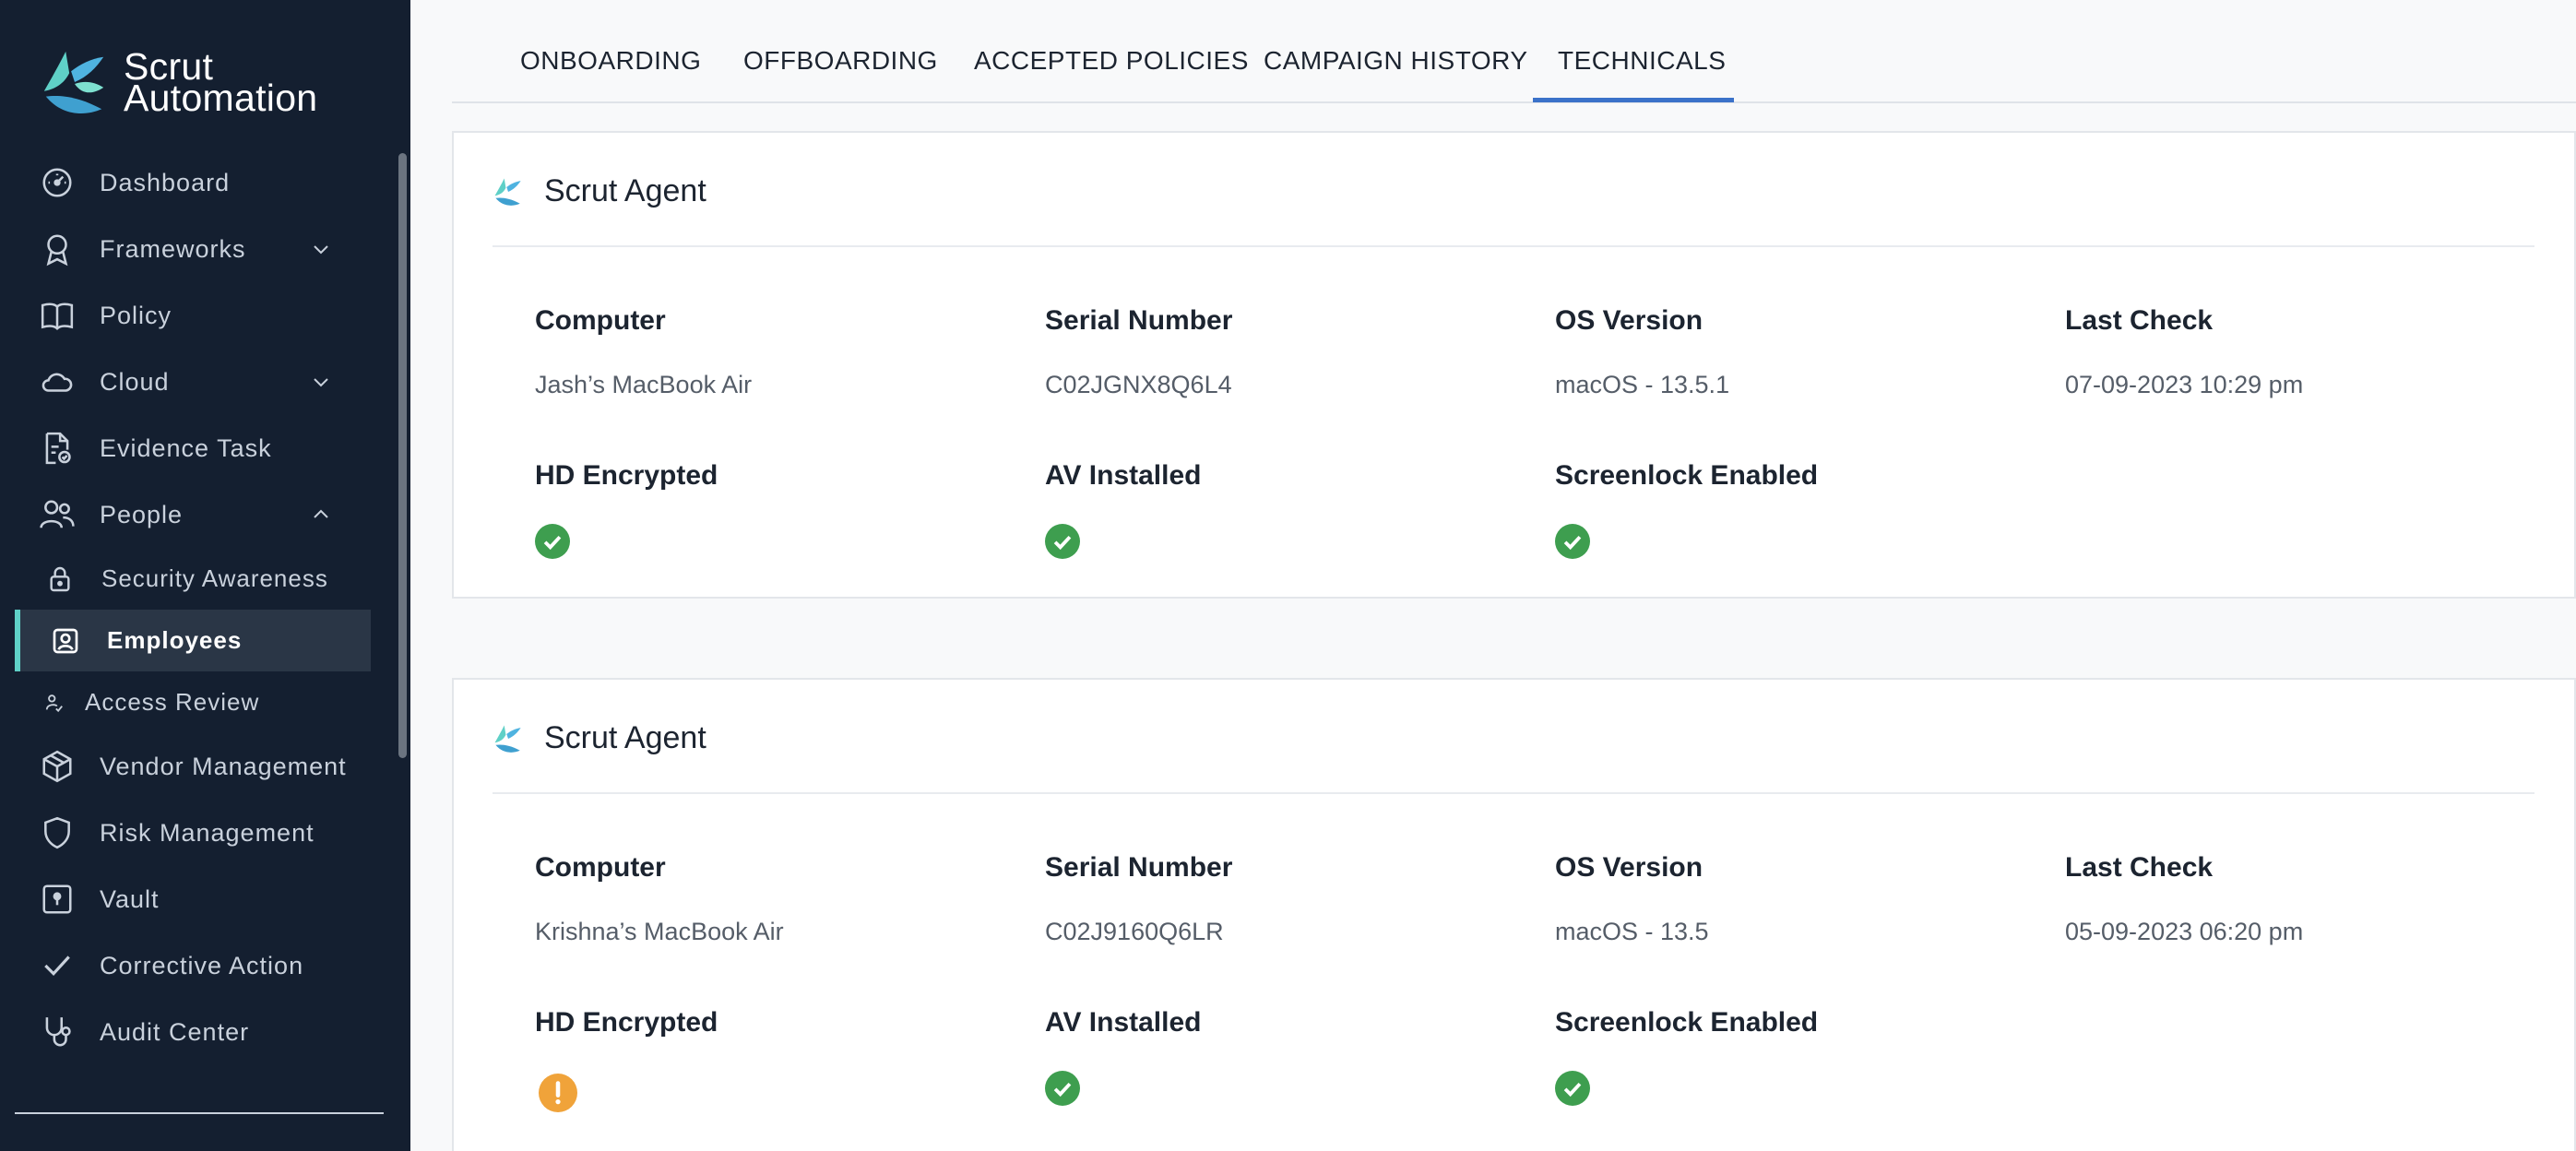 The height and width of the screenshot is (1151, 2576). What do you see at coordinates (175, 640) in the screenshot?
I see `sidebar-item-label: Employees` at bounding box center [175, 640].